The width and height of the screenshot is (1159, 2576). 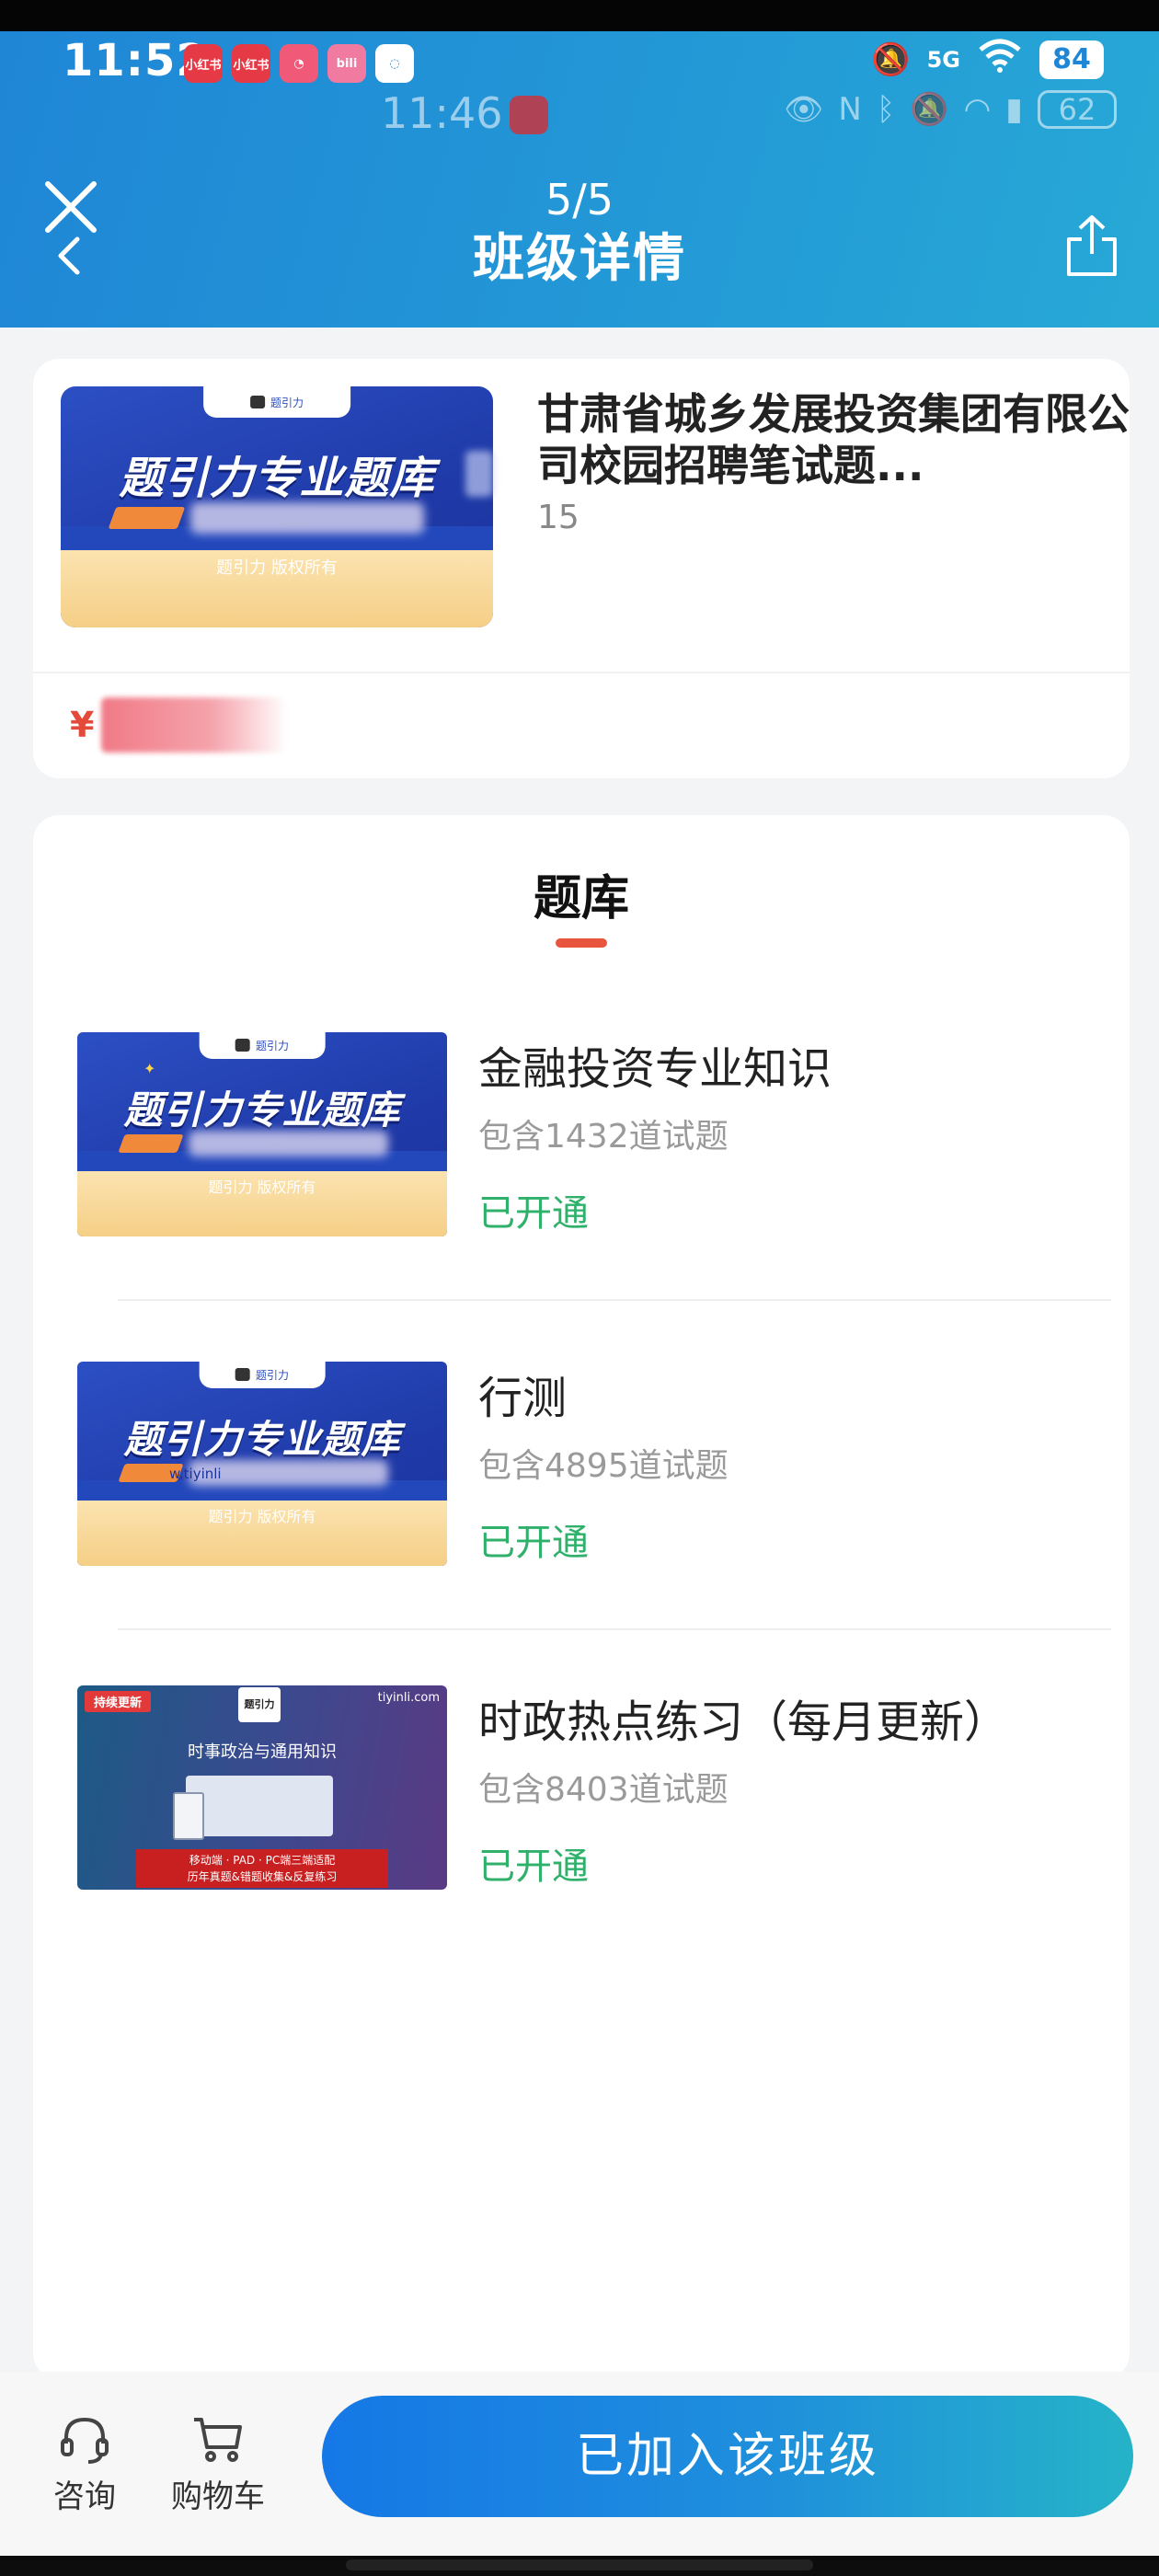 What do you see at coordinates (1091, 246) in the screenshot?
I see `share-icon` at bounding box center [1091, 246].